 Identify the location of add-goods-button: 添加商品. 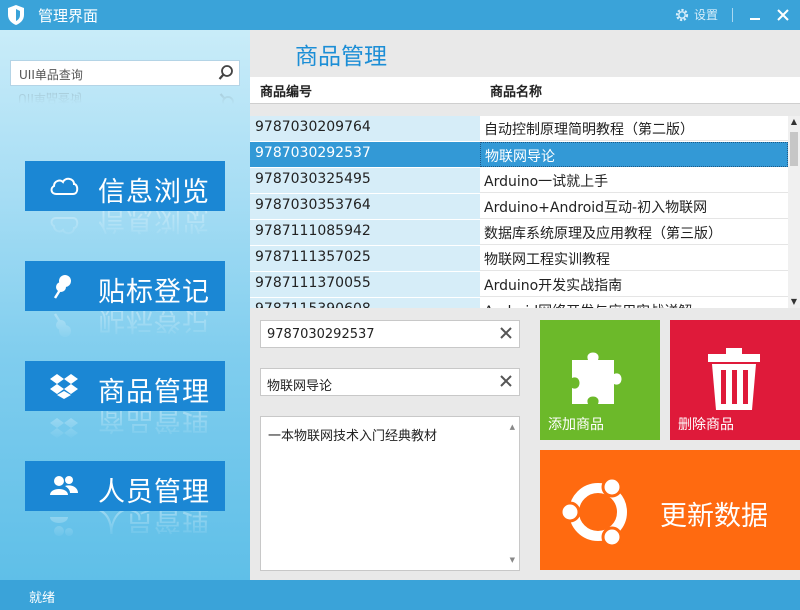
(600, 380).